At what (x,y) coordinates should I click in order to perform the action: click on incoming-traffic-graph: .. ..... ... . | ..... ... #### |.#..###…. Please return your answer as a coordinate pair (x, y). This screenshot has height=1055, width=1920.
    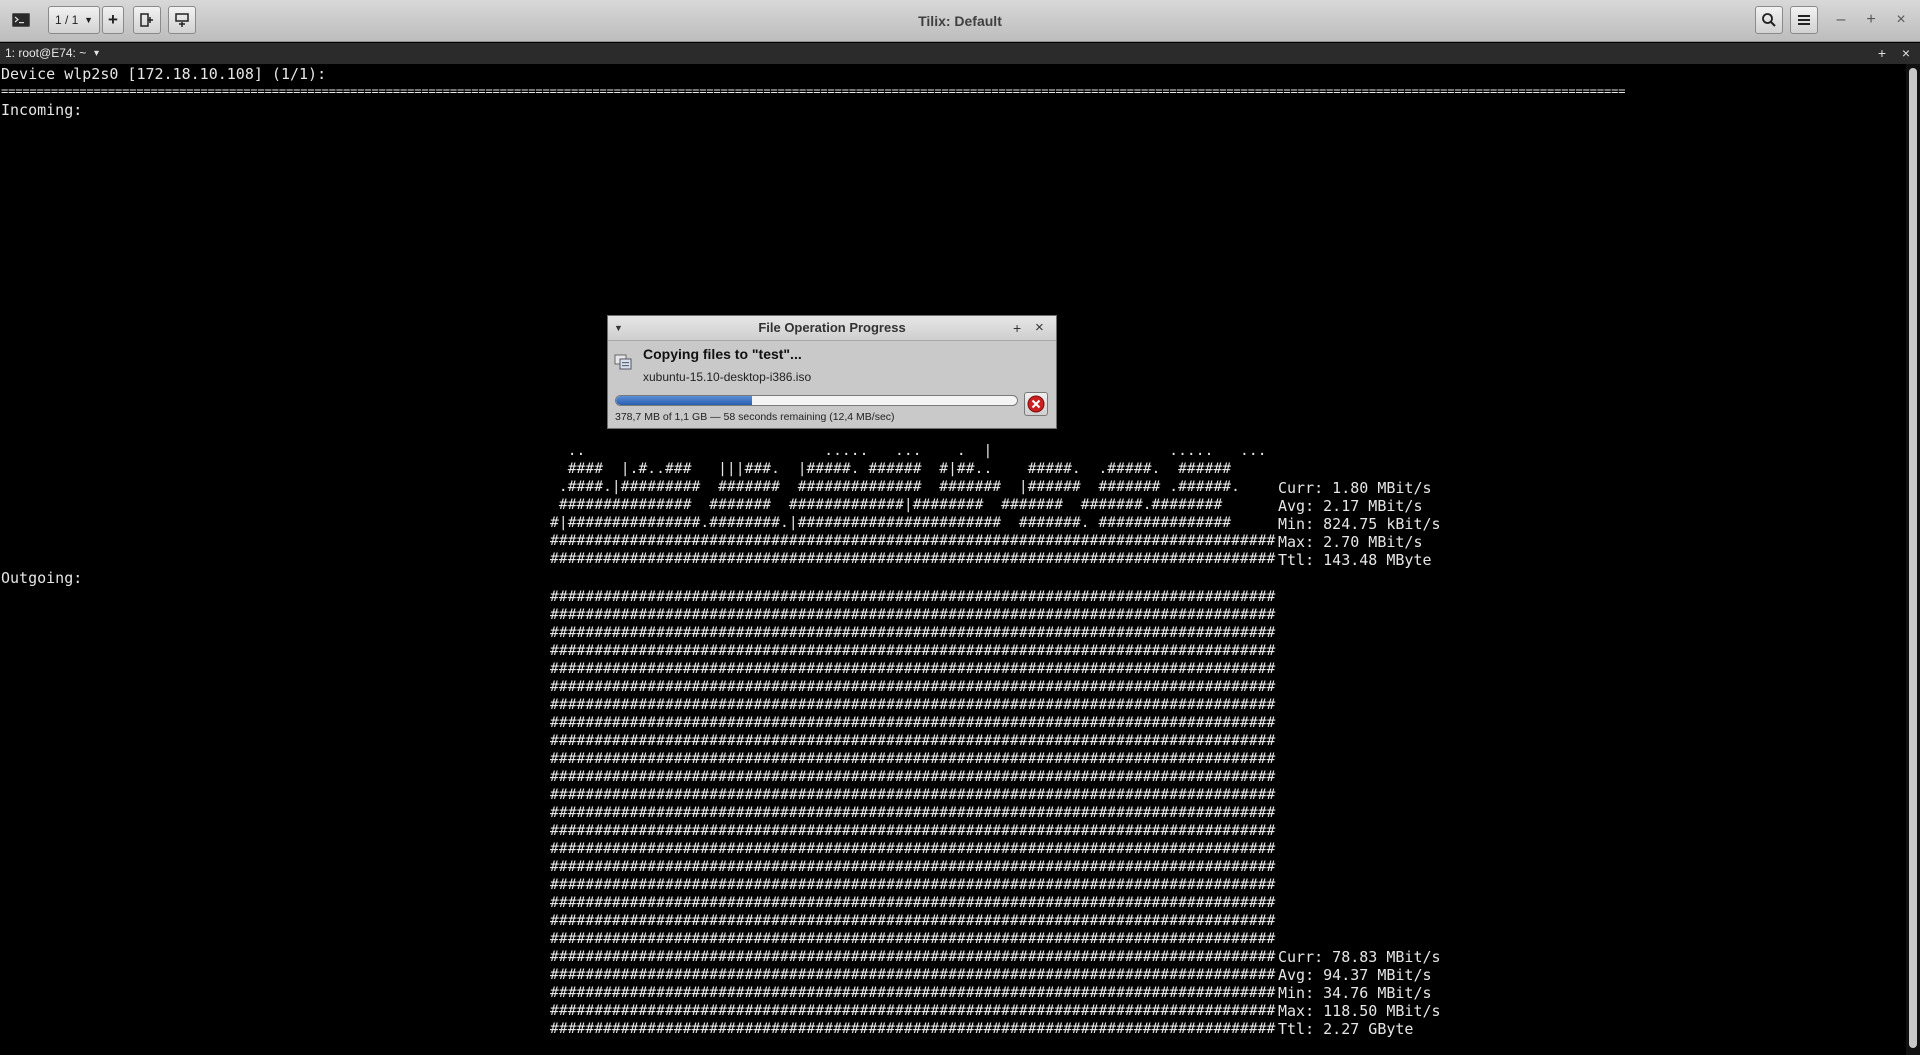
    Looking at the image, I should click on (921, 505).